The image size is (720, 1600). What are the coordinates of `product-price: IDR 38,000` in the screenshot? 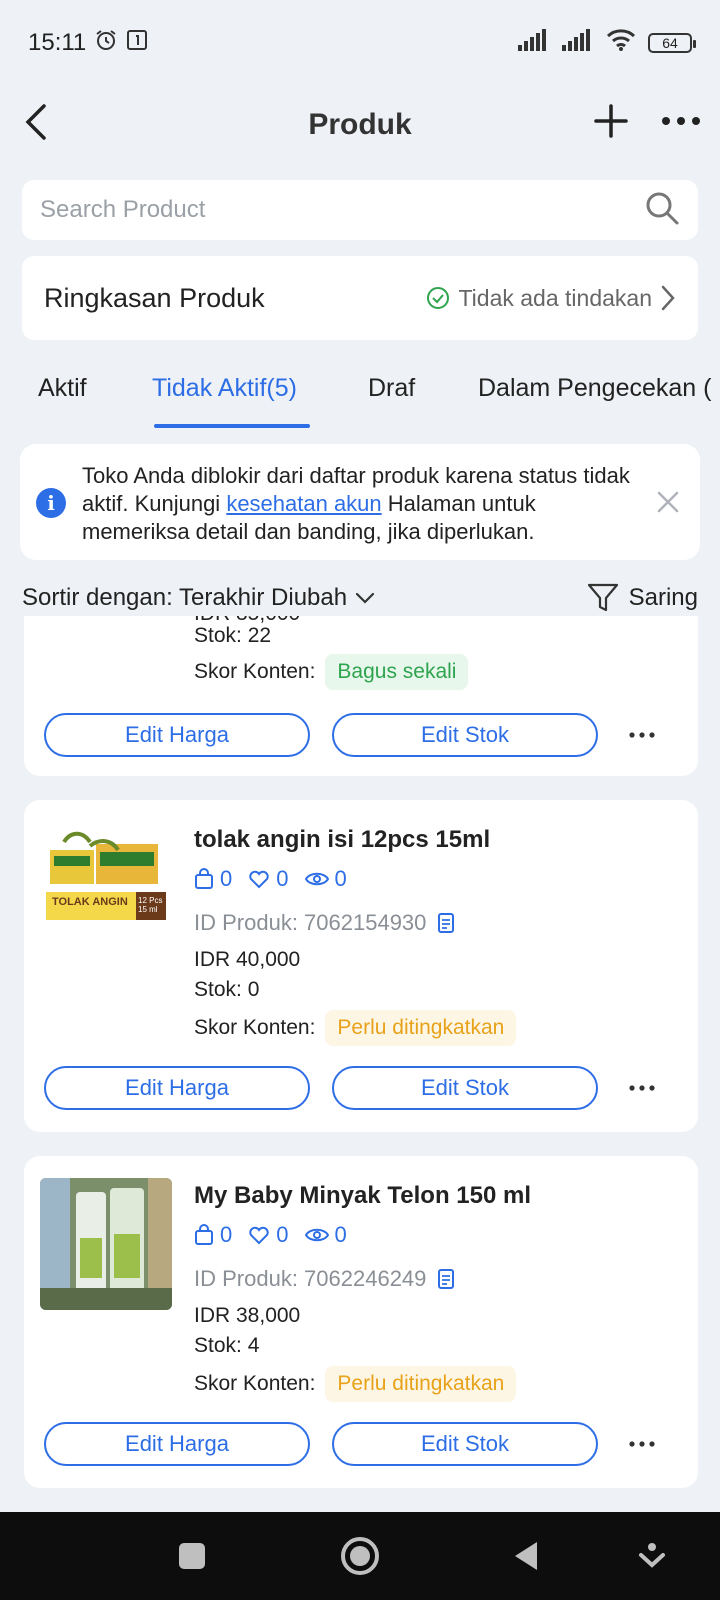 It's located at (247, 1315).